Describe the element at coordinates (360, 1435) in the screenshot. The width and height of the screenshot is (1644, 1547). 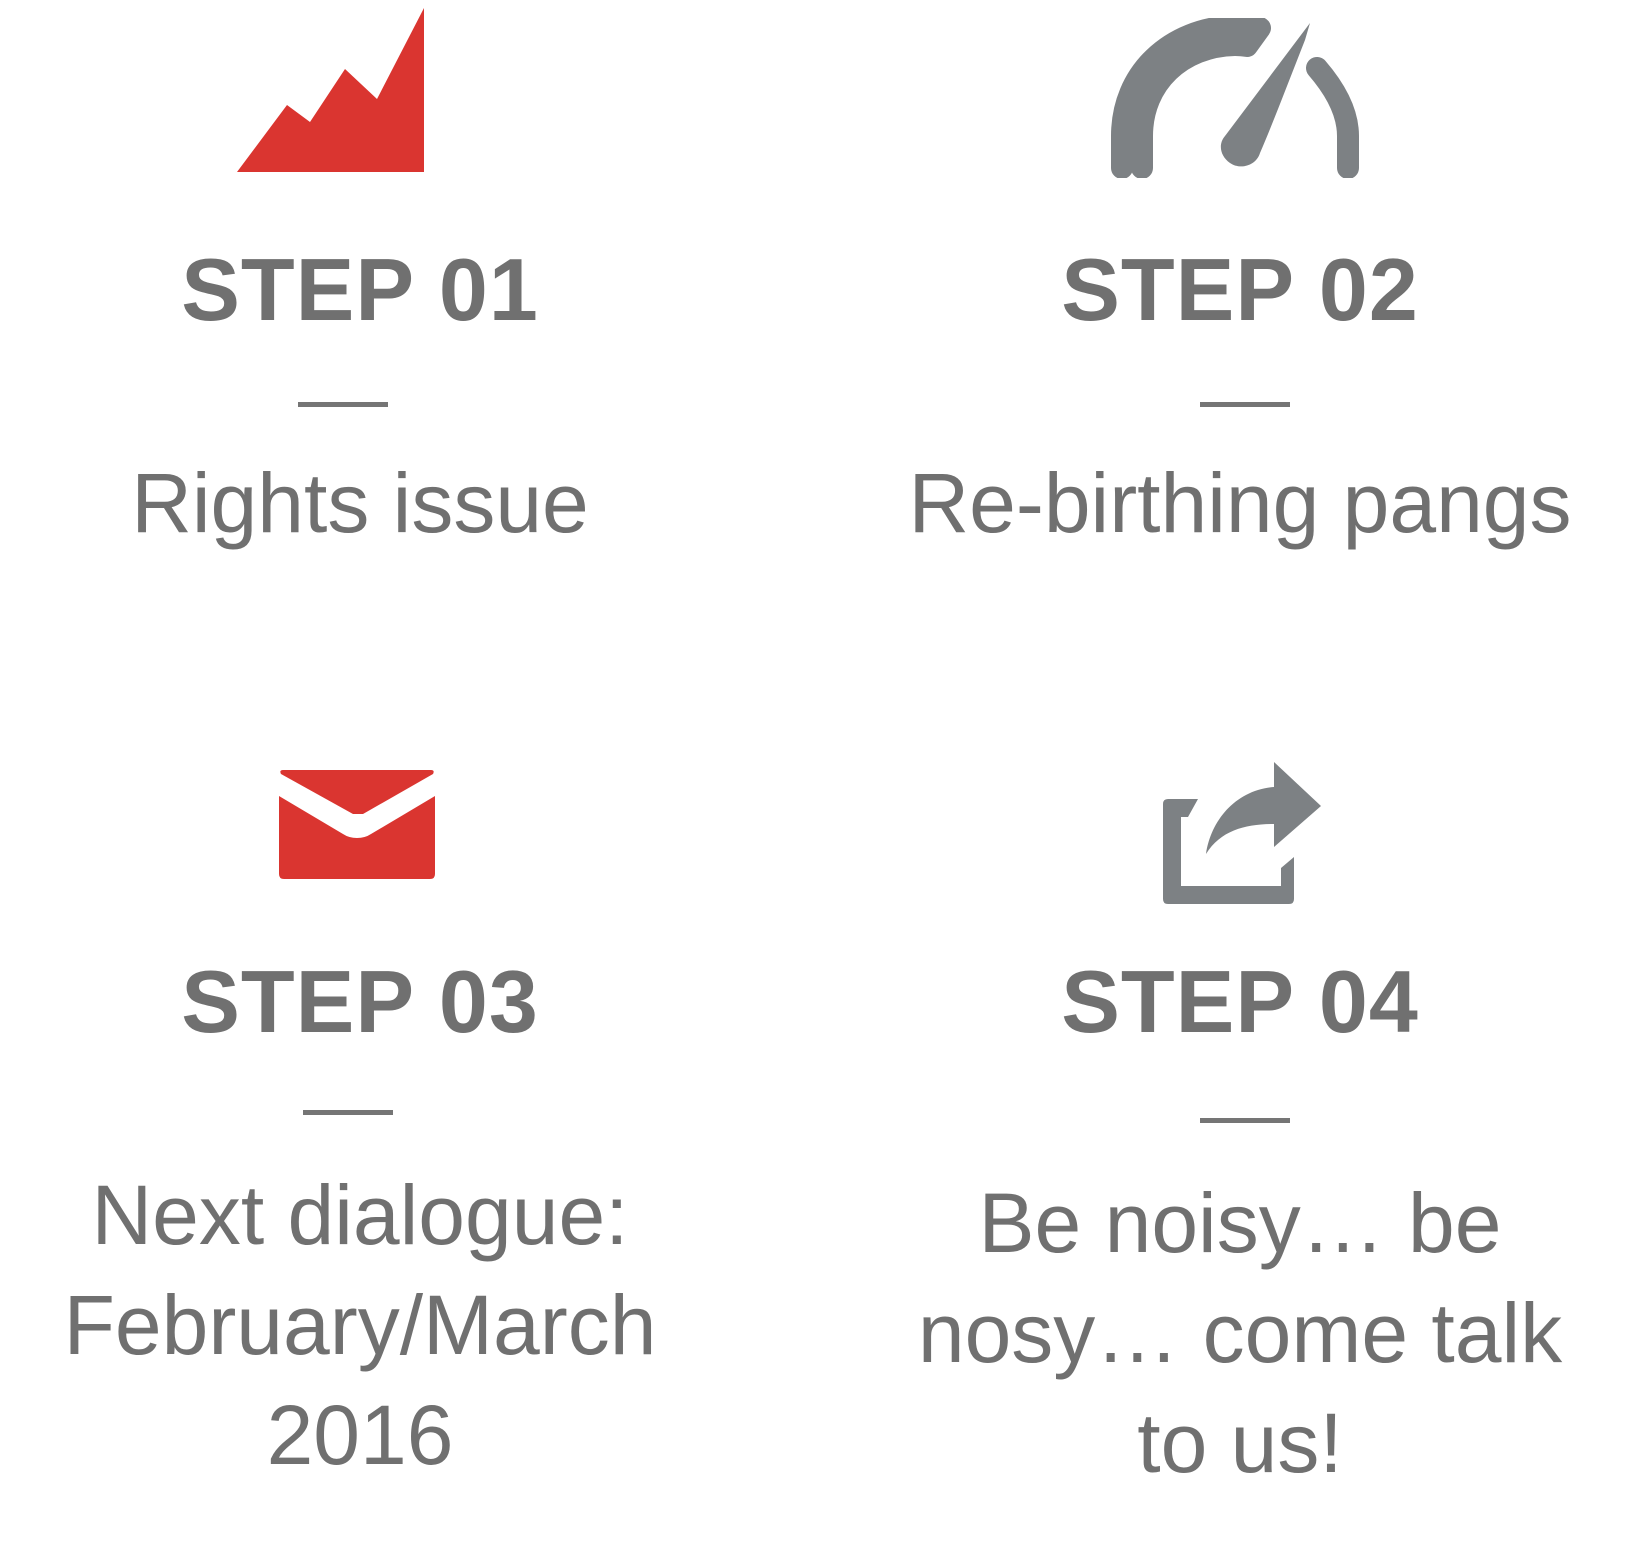
I see `description-line: 2016` at that location.